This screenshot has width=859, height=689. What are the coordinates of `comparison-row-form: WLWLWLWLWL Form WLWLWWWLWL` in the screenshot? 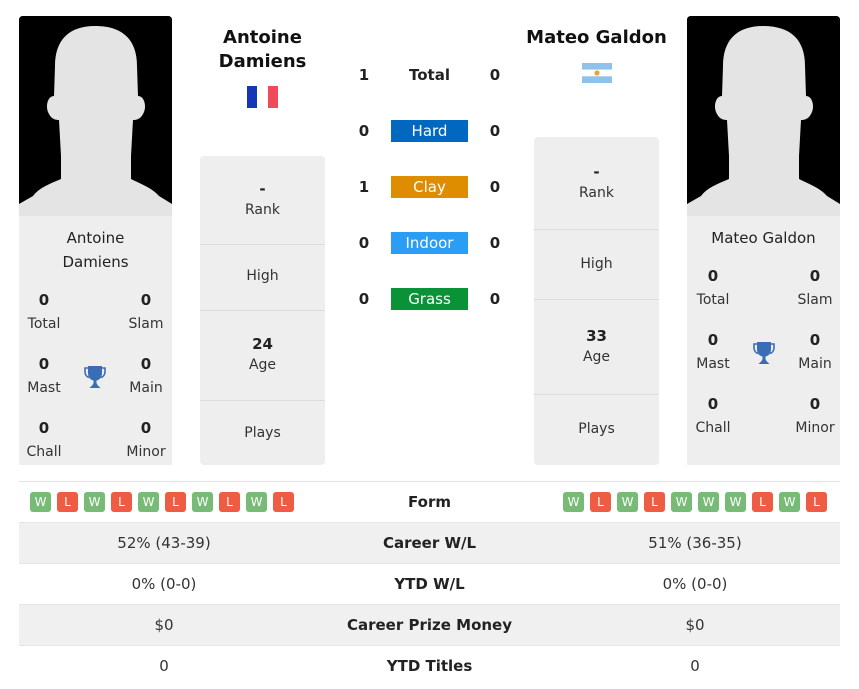 It's located at (429, 501).